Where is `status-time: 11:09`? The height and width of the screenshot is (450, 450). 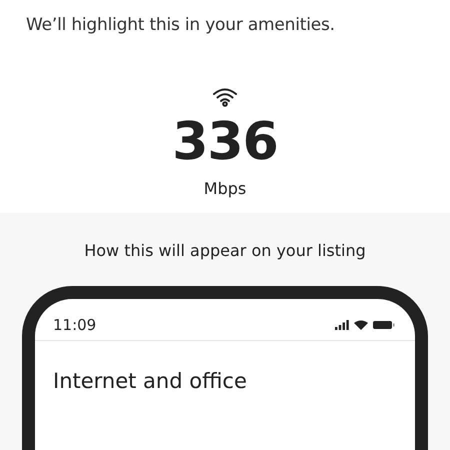 status-time: 11:09 is located at coordinates (74, 325).